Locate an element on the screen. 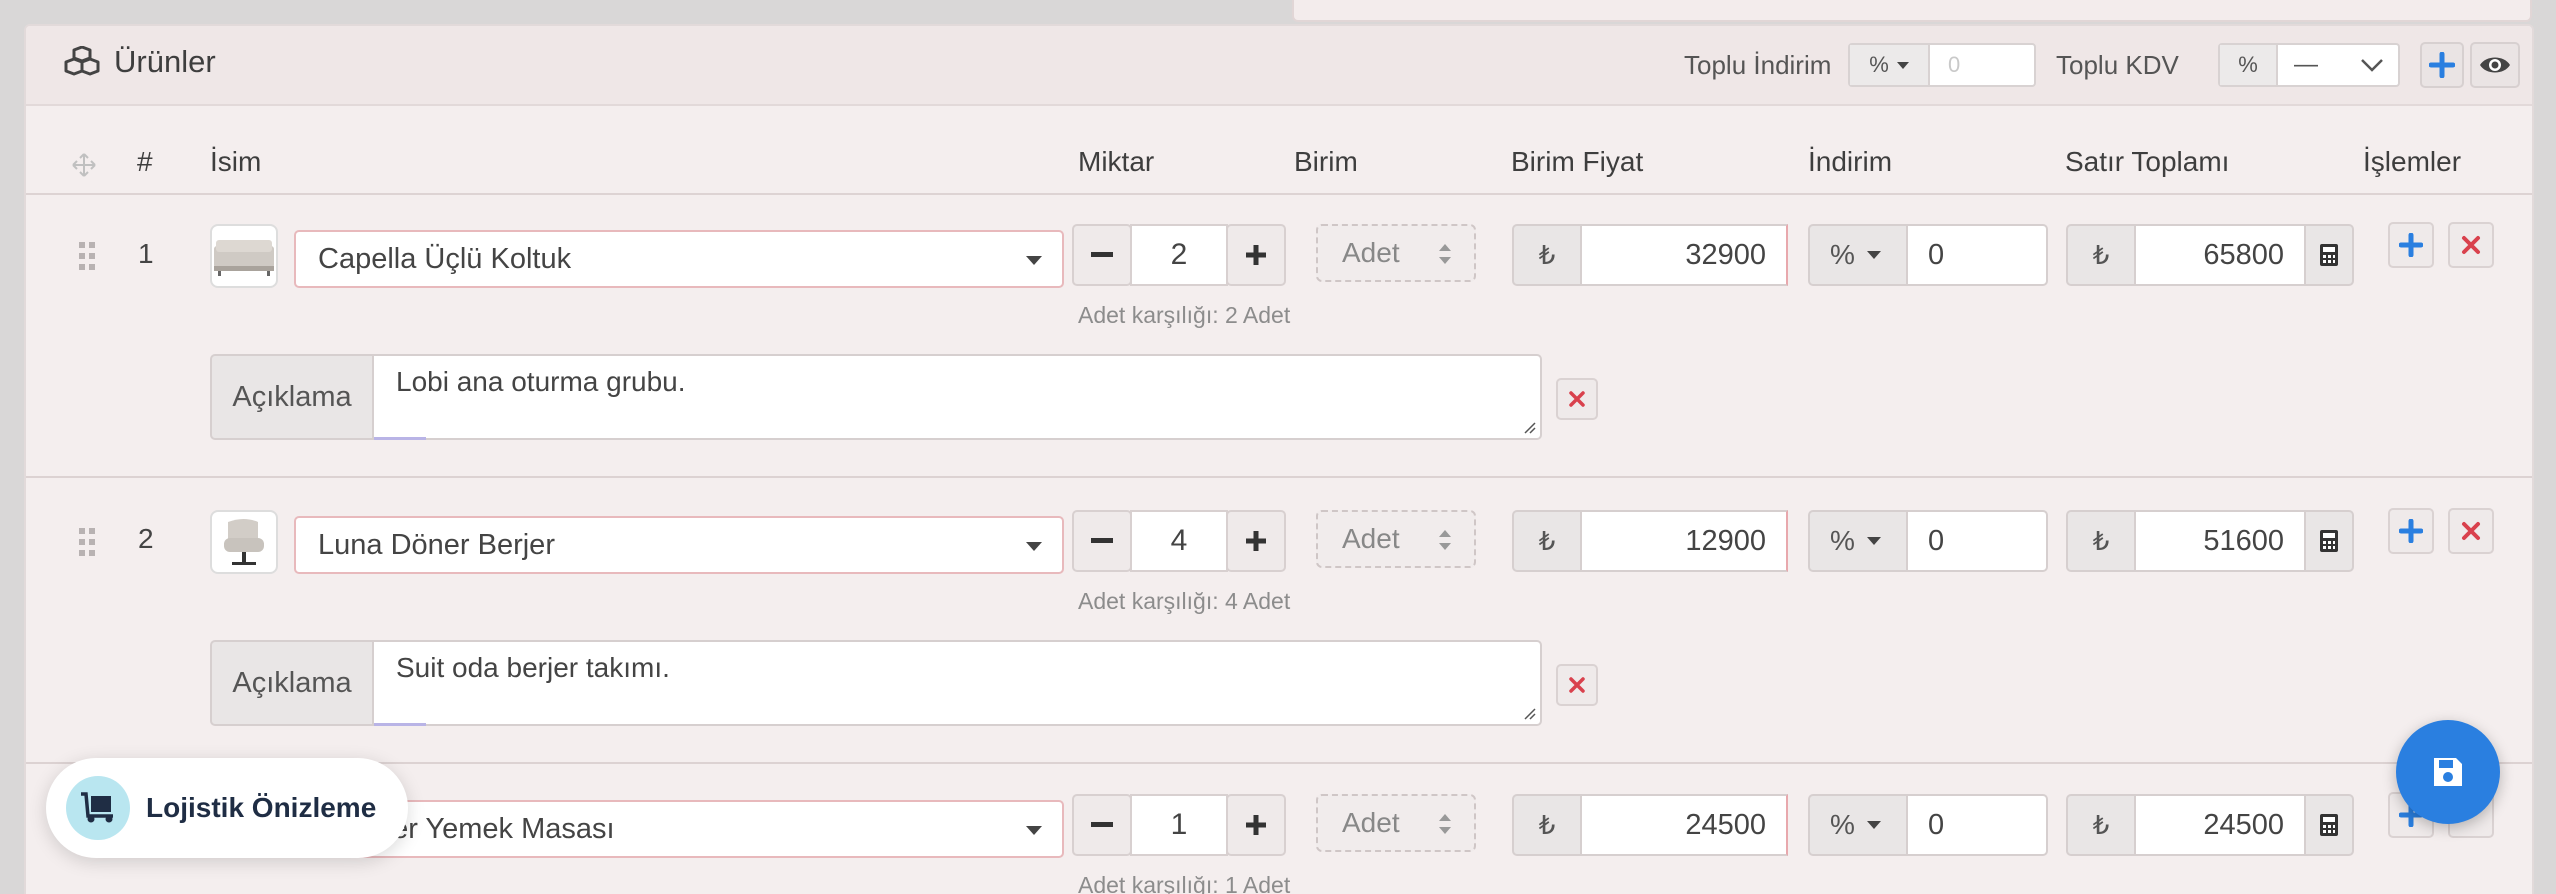 Image resolution: width=2556 pixels, height=894 pixels. chevron-down-icon is located at coordinates (2372, 65).